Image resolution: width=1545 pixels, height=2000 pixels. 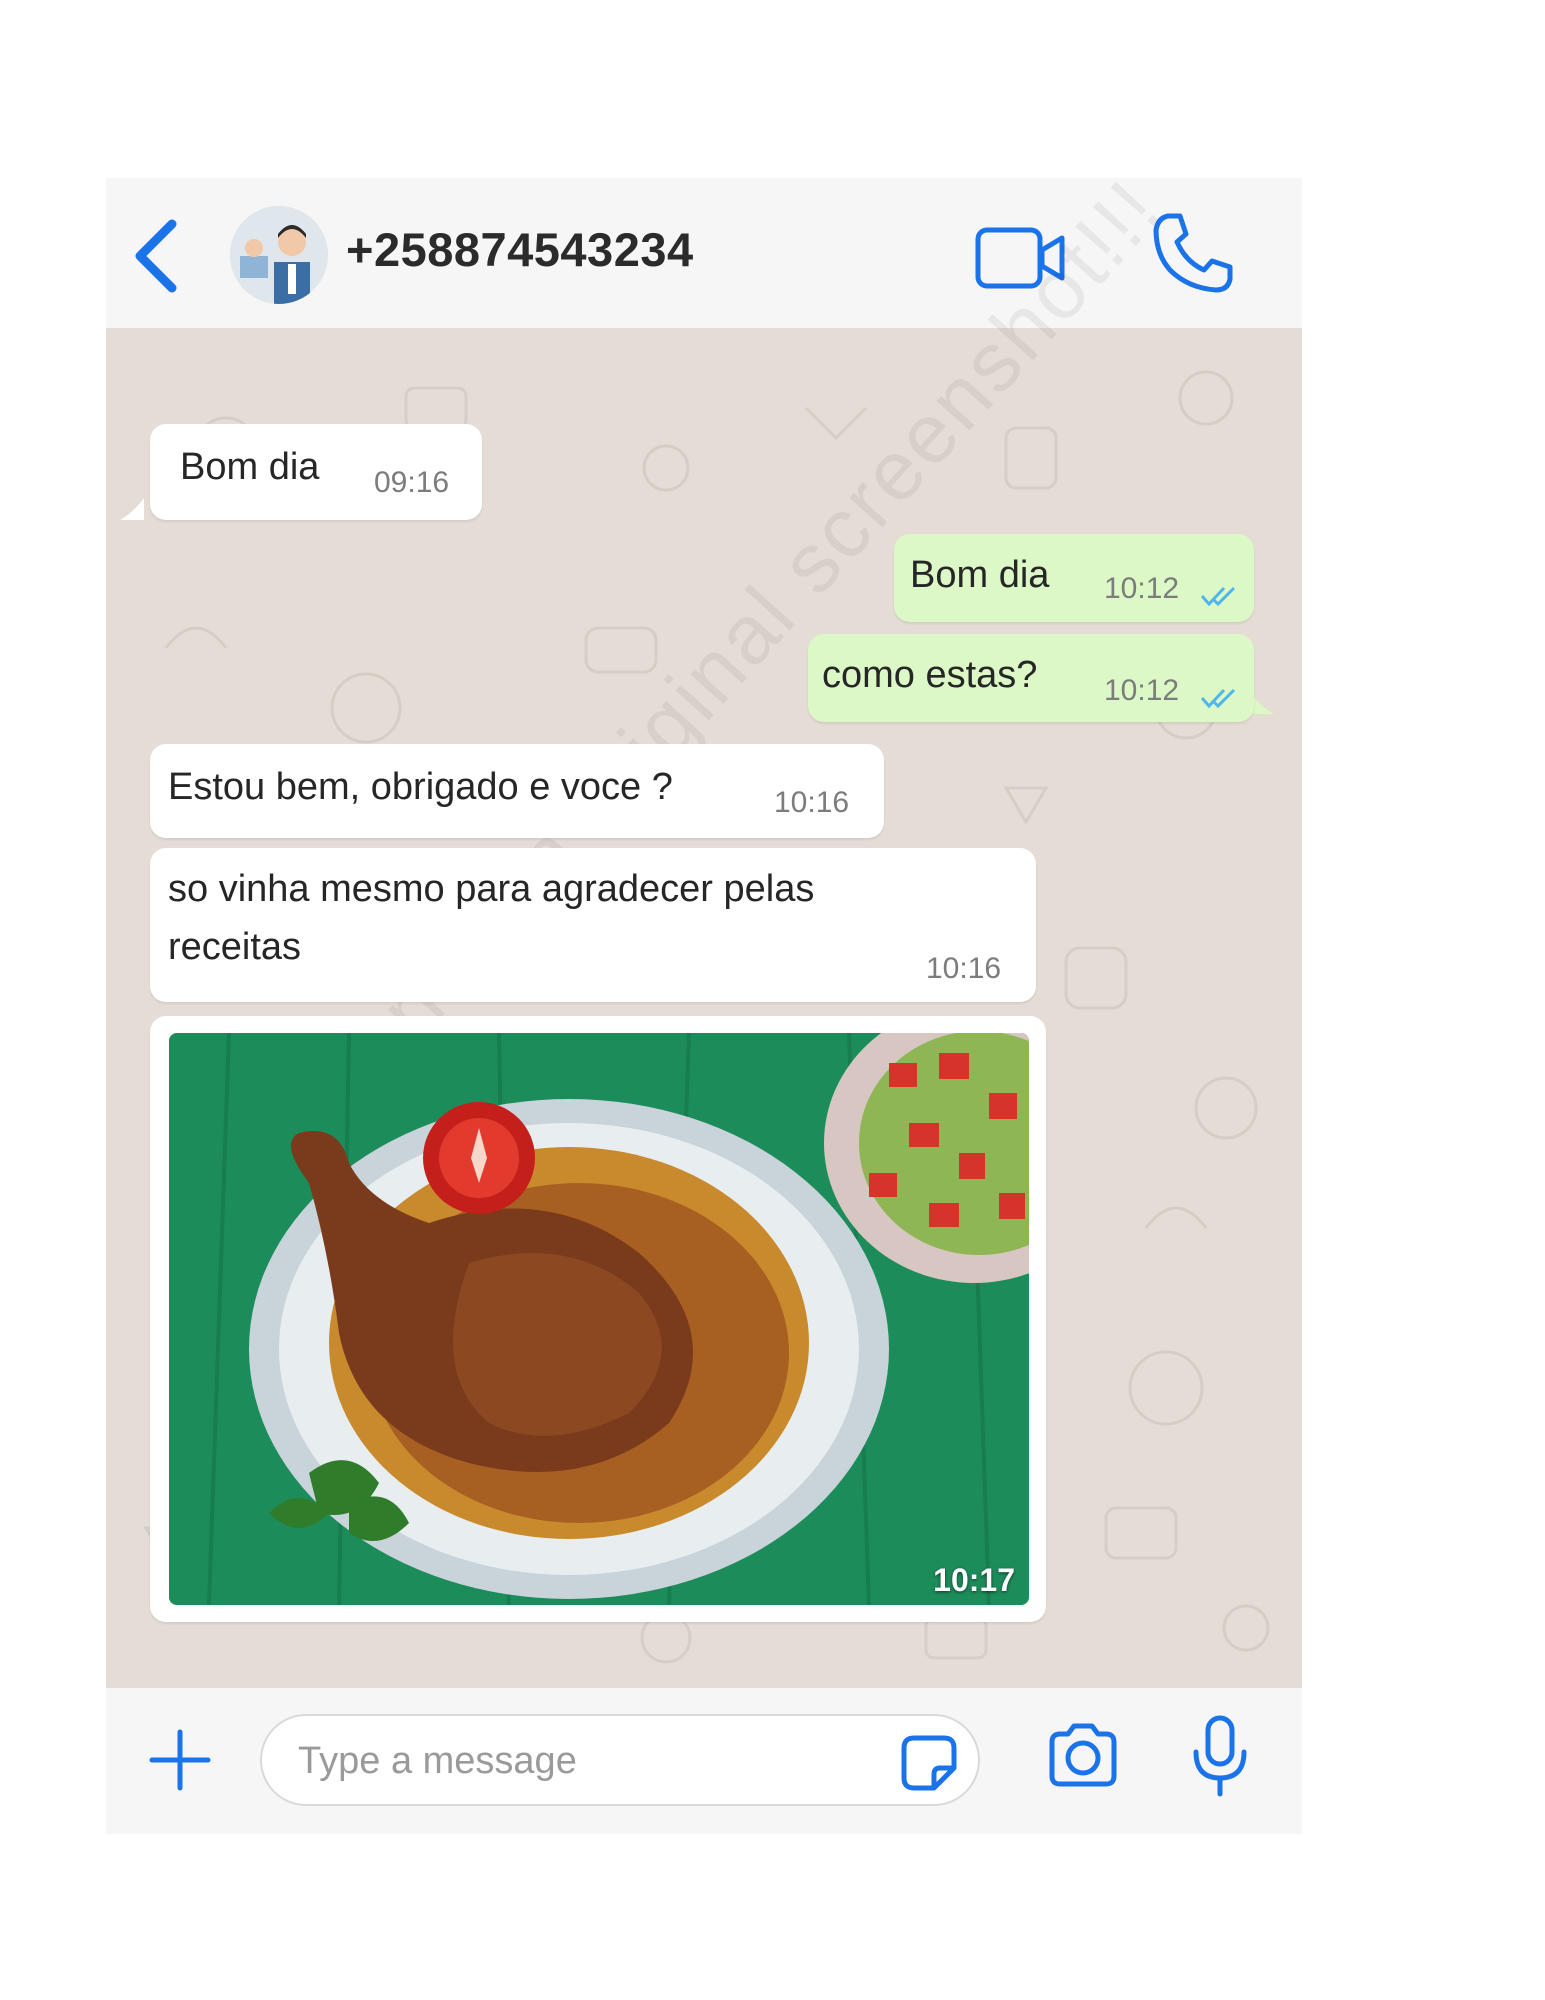 I want to click on message-text: como estas?, so click(x=930, y=675).